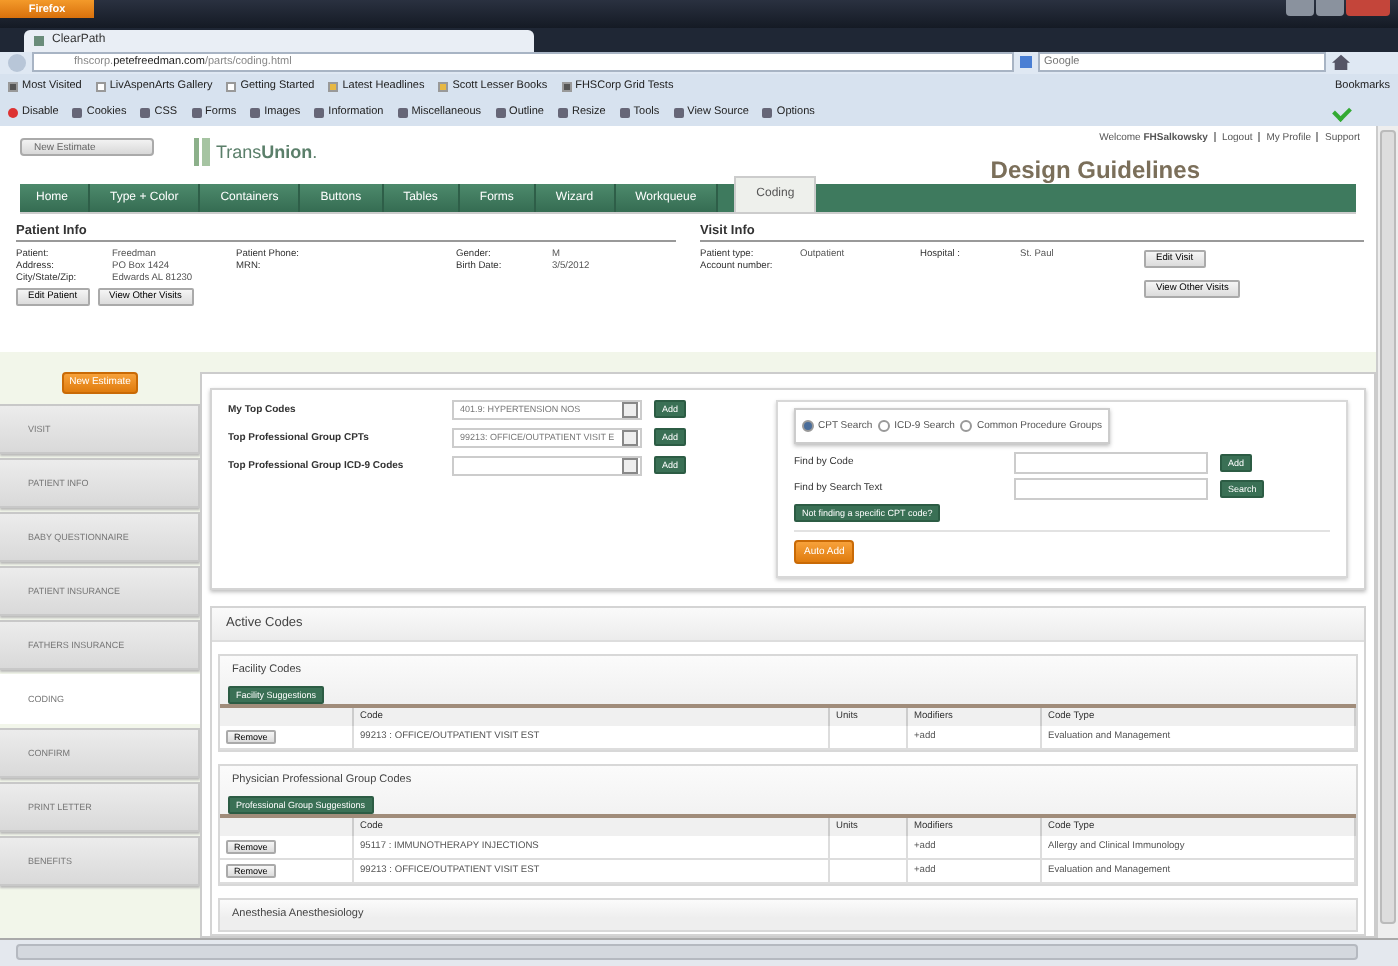 The image size is (1398, 966). Describe the element at coordinates (17, 62) in the screenshot. I see `back-icon` at that location.